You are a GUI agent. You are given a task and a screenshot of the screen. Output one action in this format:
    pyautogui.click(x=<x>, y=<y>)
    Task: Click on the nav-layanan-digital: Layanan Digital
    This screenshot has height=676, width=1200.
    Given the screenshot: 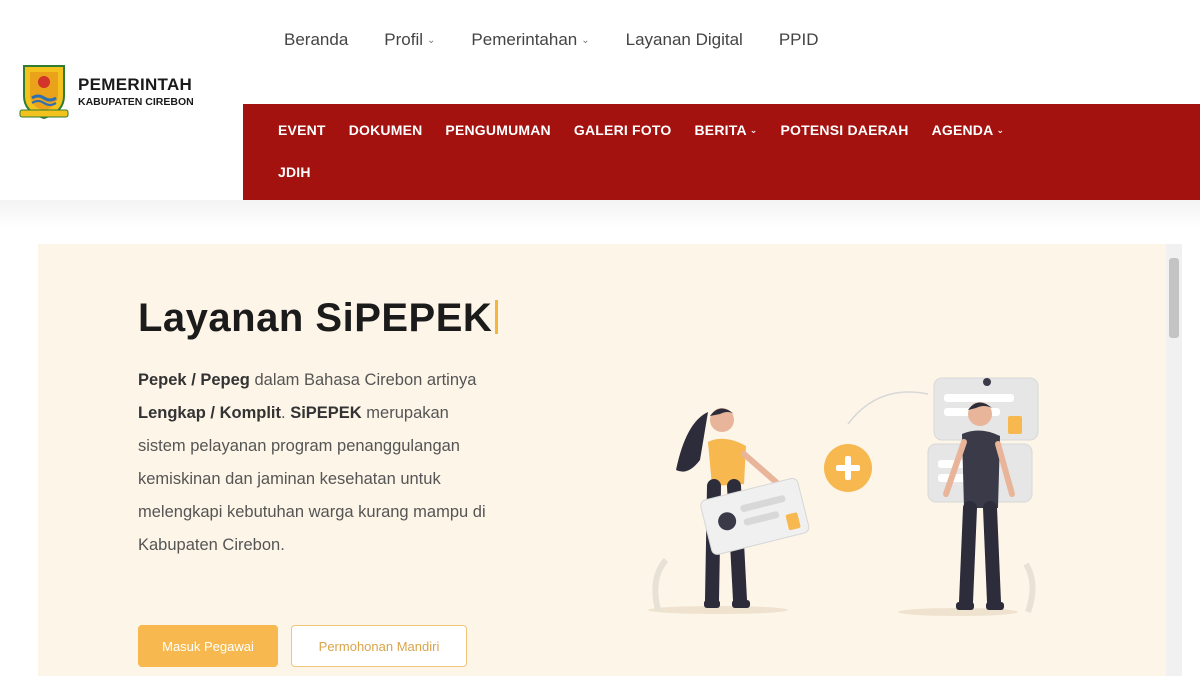 What is the action you would take?
    pyautogui.click(x=684, y=40)
    